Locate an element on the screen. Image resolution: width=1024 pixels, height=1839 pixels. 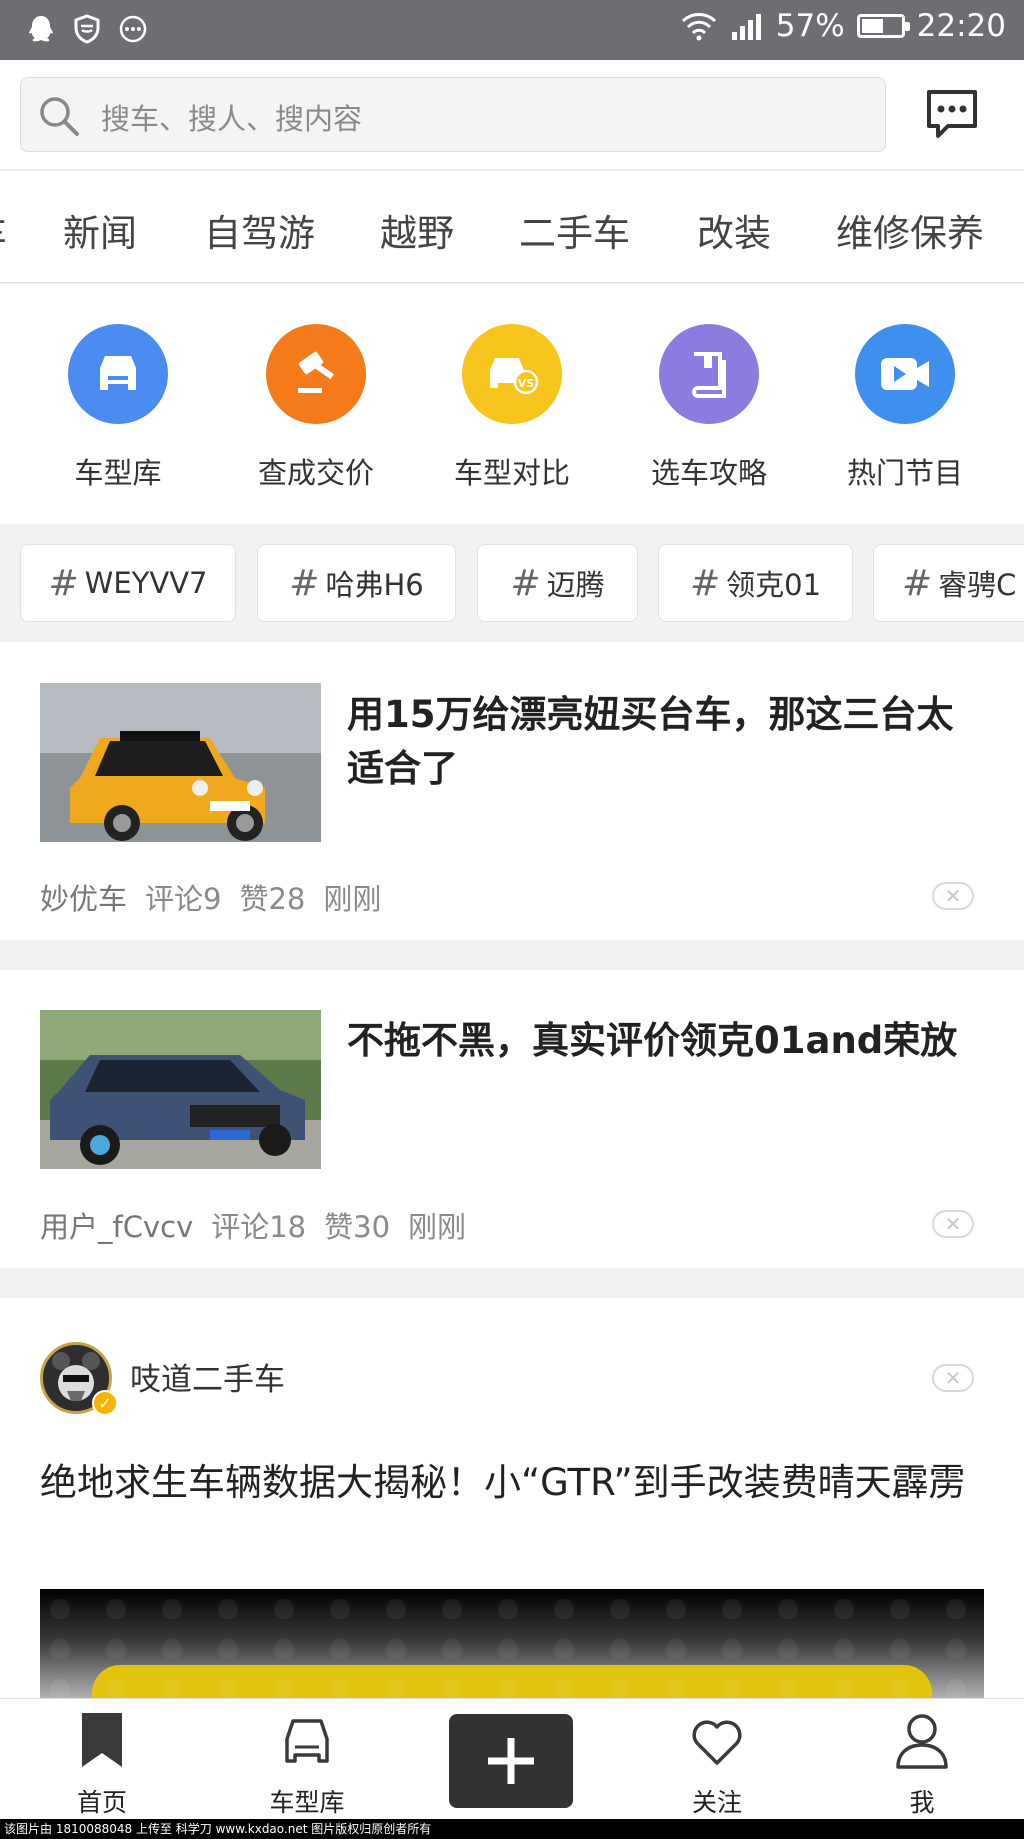
article-comments: 评论18 is located at coordinates (259, 1227).